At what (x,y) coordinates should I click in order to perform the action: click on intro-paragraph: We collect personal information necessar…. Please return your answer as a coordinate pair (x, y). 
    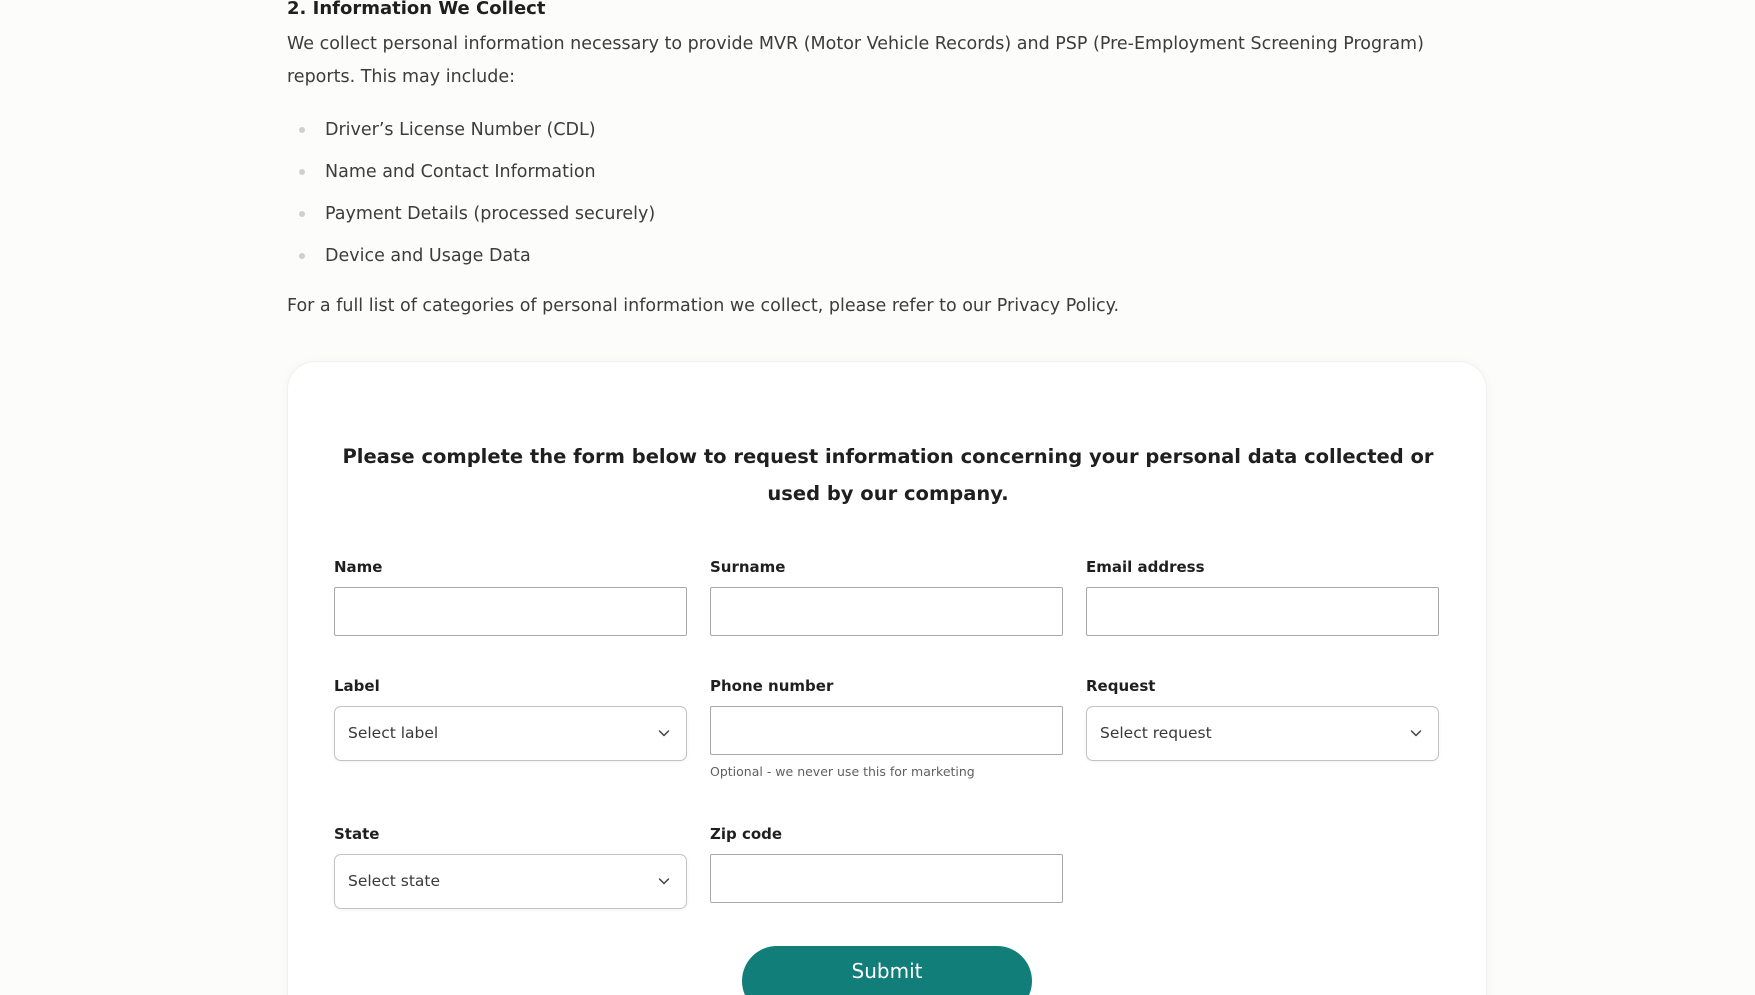
    Looking at the image, I should click on (855, 60).